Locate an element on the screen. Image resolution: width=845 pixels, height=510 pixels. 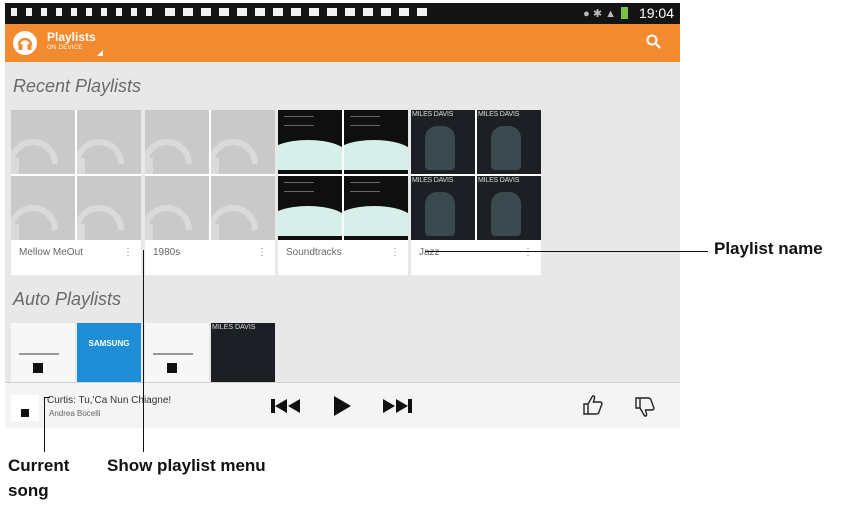
playlist-name-callout-line is located at coordinates (566, 251).